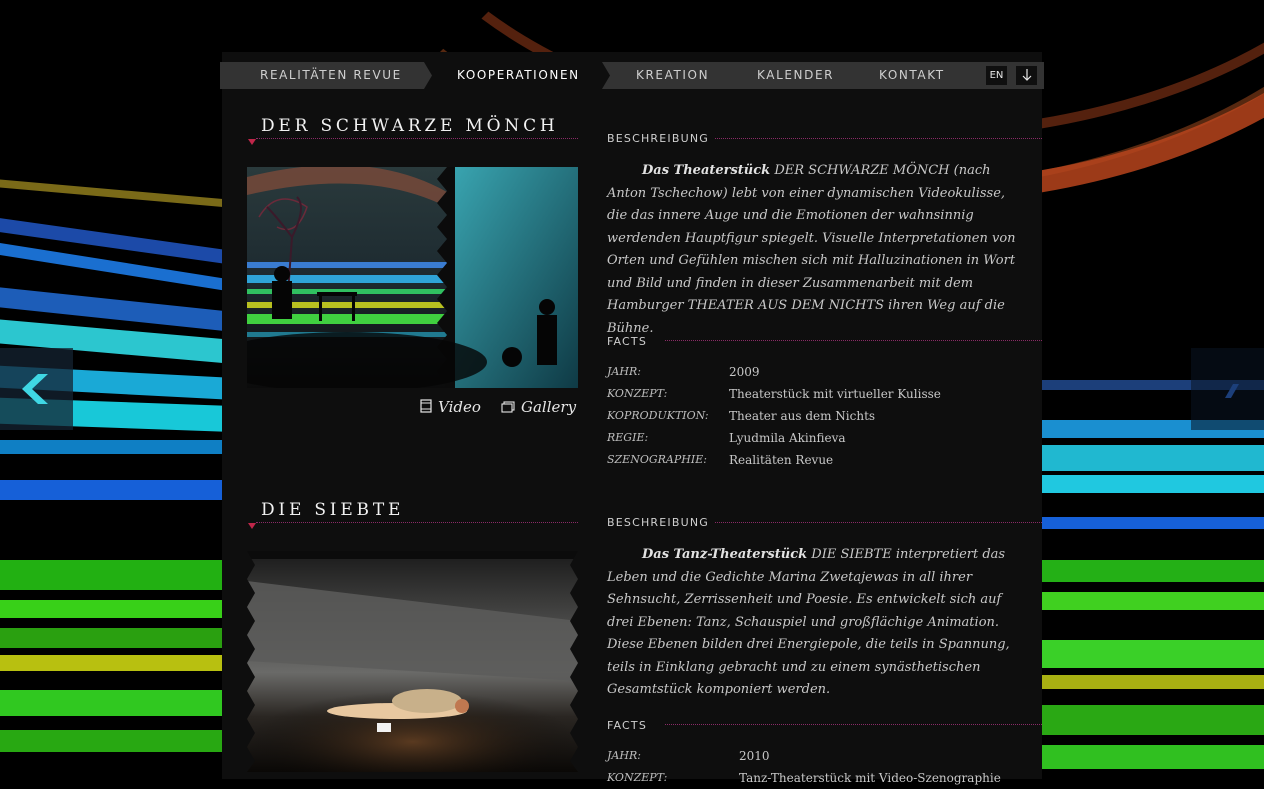 The height and width of the screenshot is (789, 1264). I want to click on film-icon, so click(426, 406).